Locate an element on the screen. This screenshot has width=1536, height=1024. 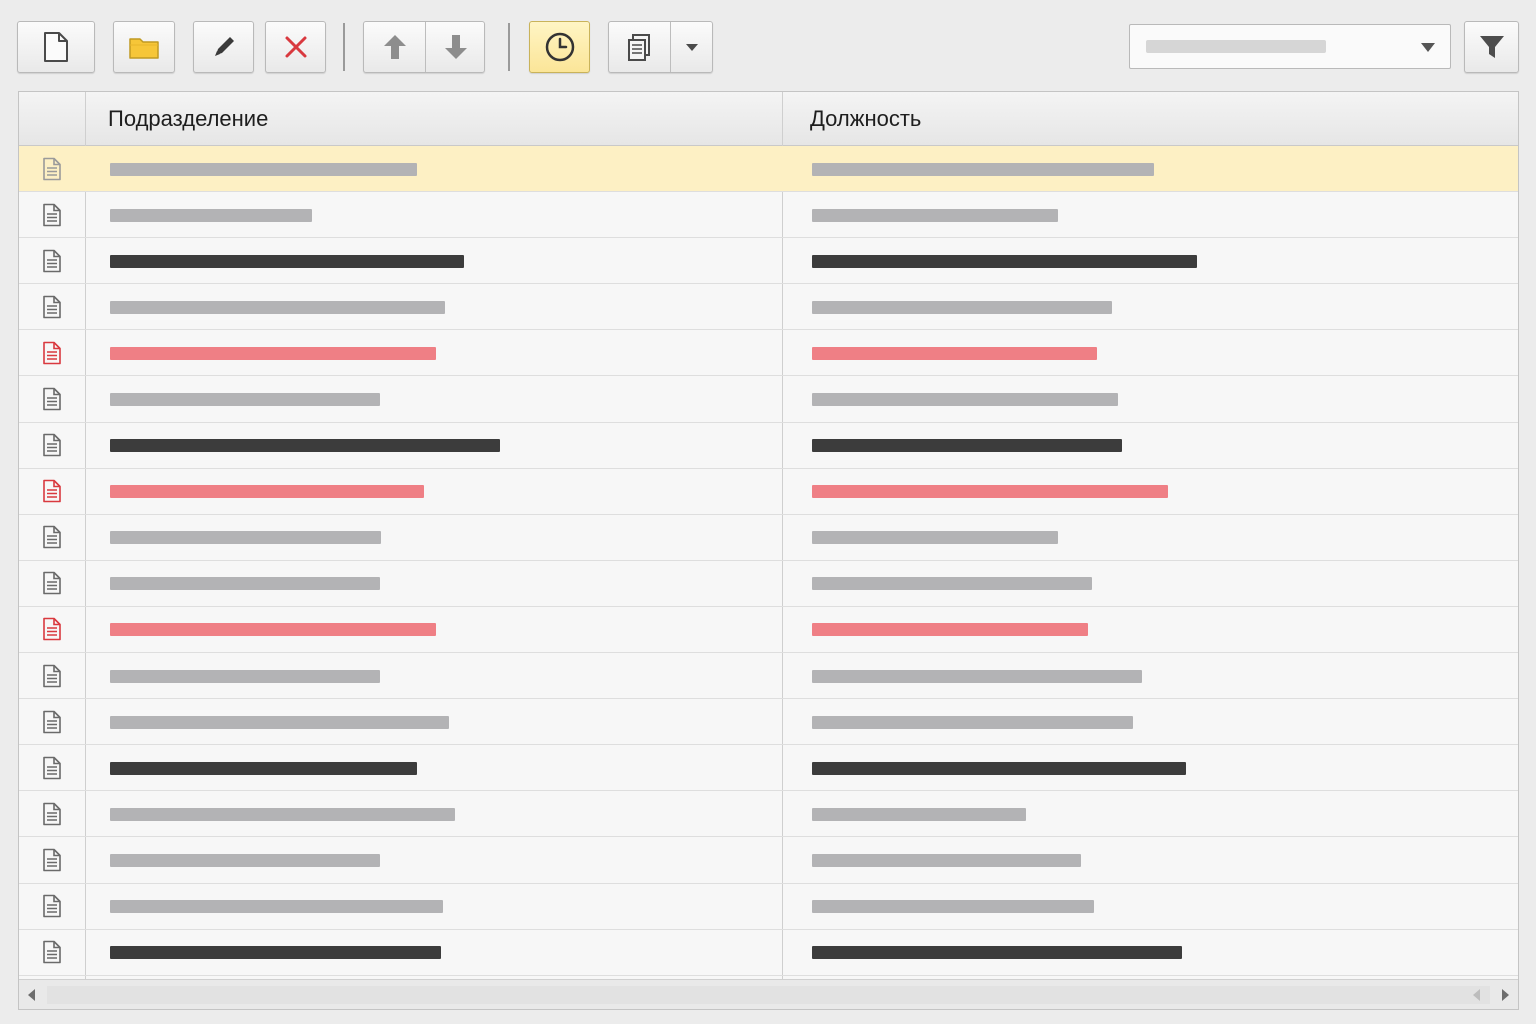
column-header-department: Подразделение is located at coordinates (408, 119).